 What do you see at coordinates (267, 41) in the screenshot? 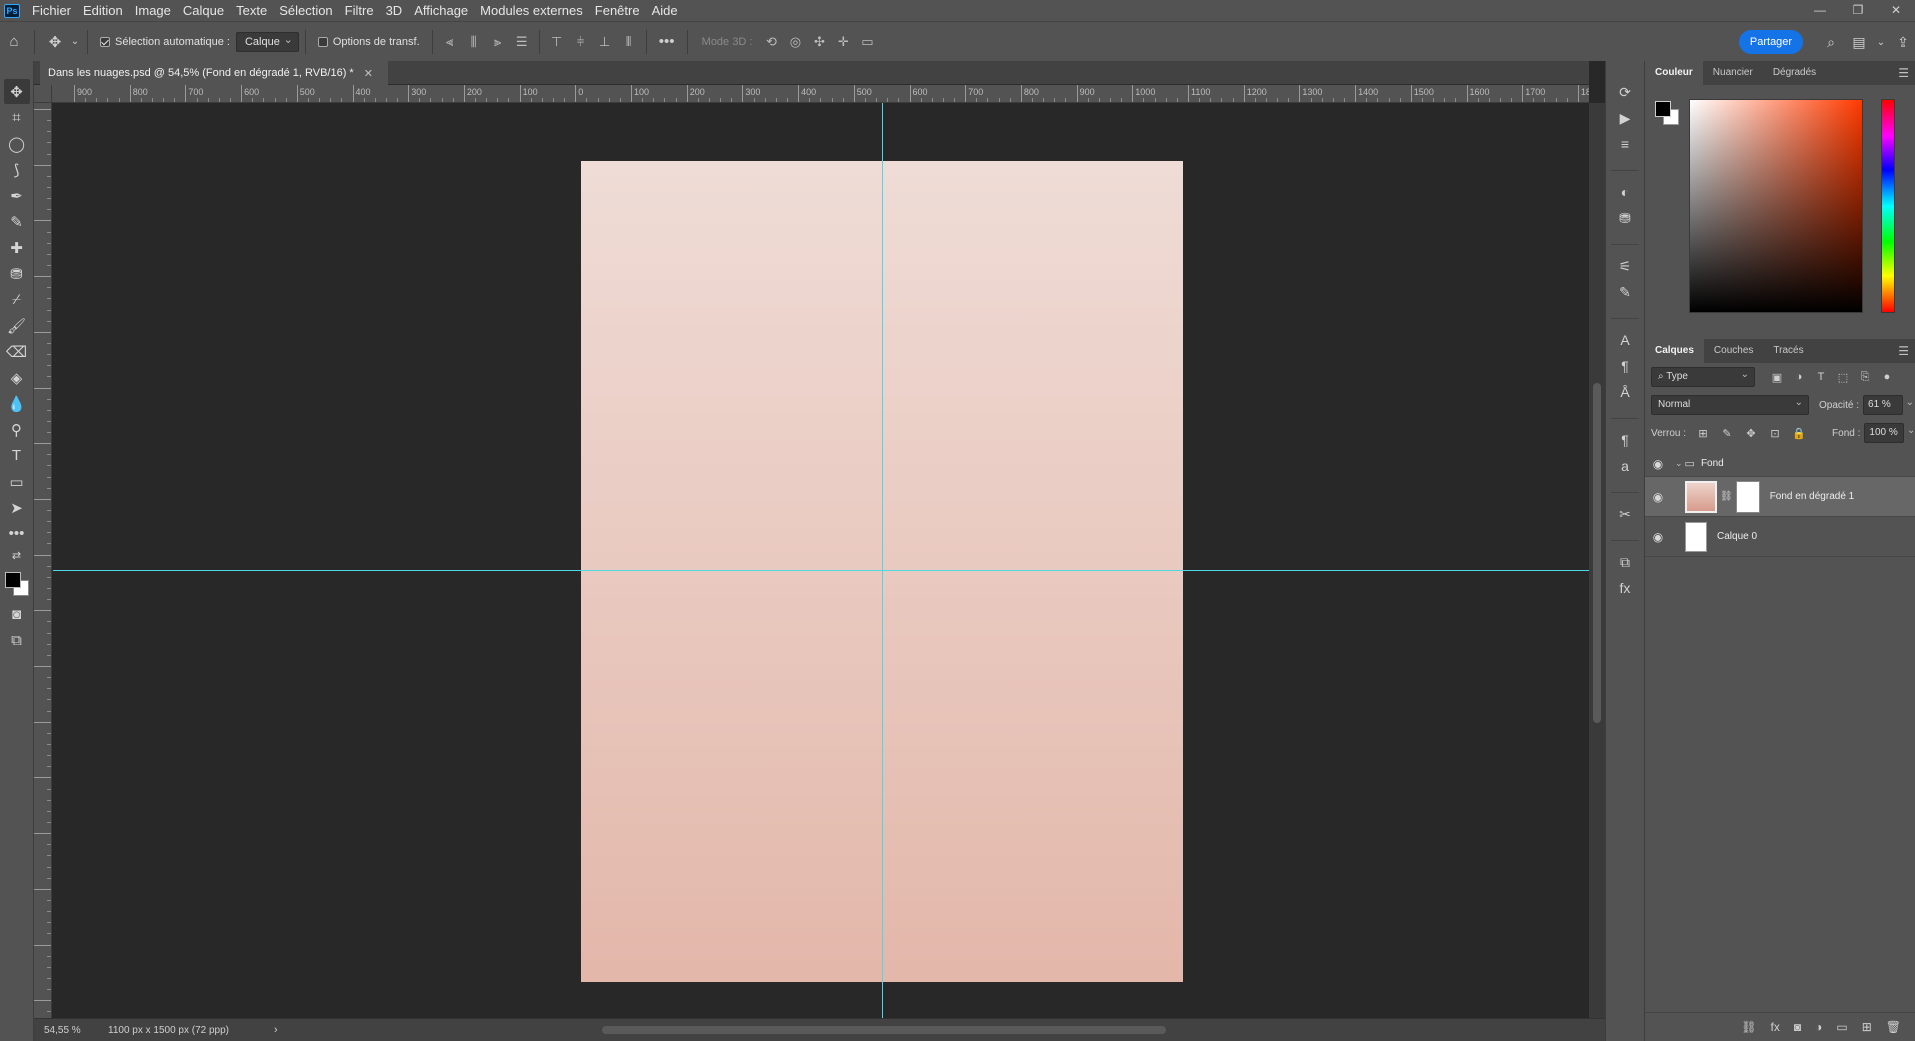
I see `auto-select-target-dropdown: Calque` at bounding box center [267, 41].